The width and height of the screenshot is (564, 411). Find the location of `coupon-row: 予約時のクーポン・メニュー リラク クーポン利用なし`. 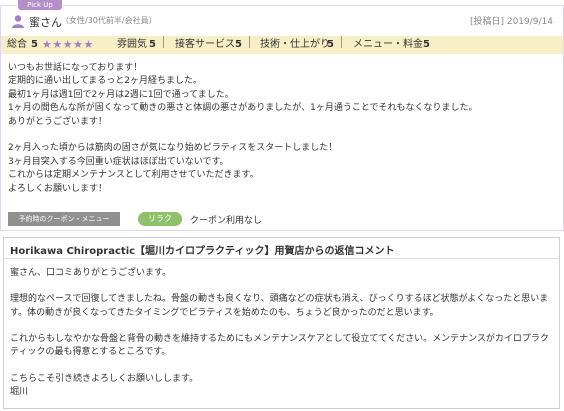

coupon-row: 予約時のクーポン・メニュー リラク クーポン利用なし is located at coordinates (282, 220).